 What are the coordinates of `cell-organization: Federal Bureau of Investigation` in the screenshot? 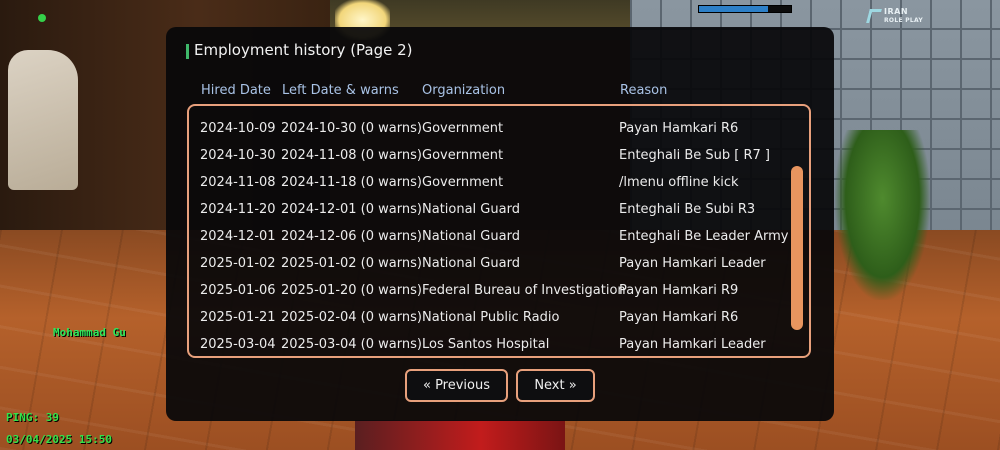 It's located at (524, 290).